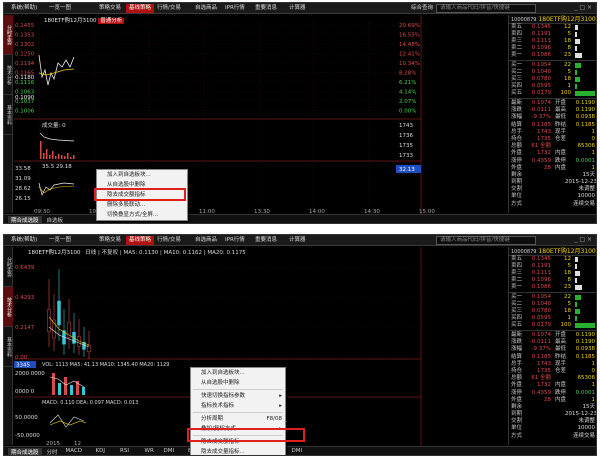 This screenshot has height=460, width=600. Describe the element at coordinates (235, 8) in the screenshot. I see `top-toolbar-item-6: IPR行情` at that location.